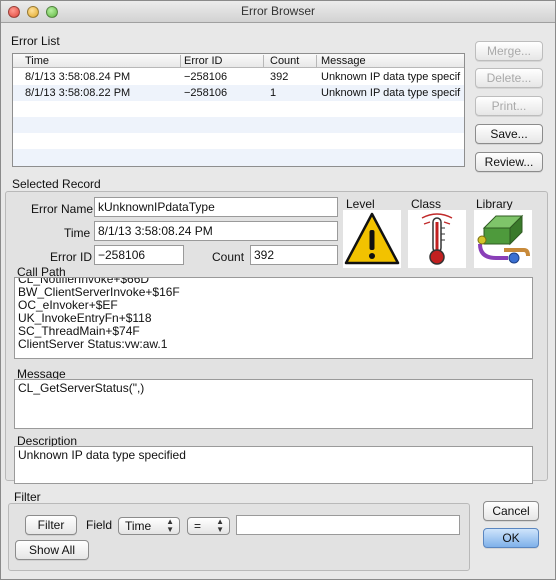 This screenshot has height=580, width=556. What do you see at coordinates (27, 497) in the screenshot?
I see `filter-title: Filter` at bounding box center [27, 497].